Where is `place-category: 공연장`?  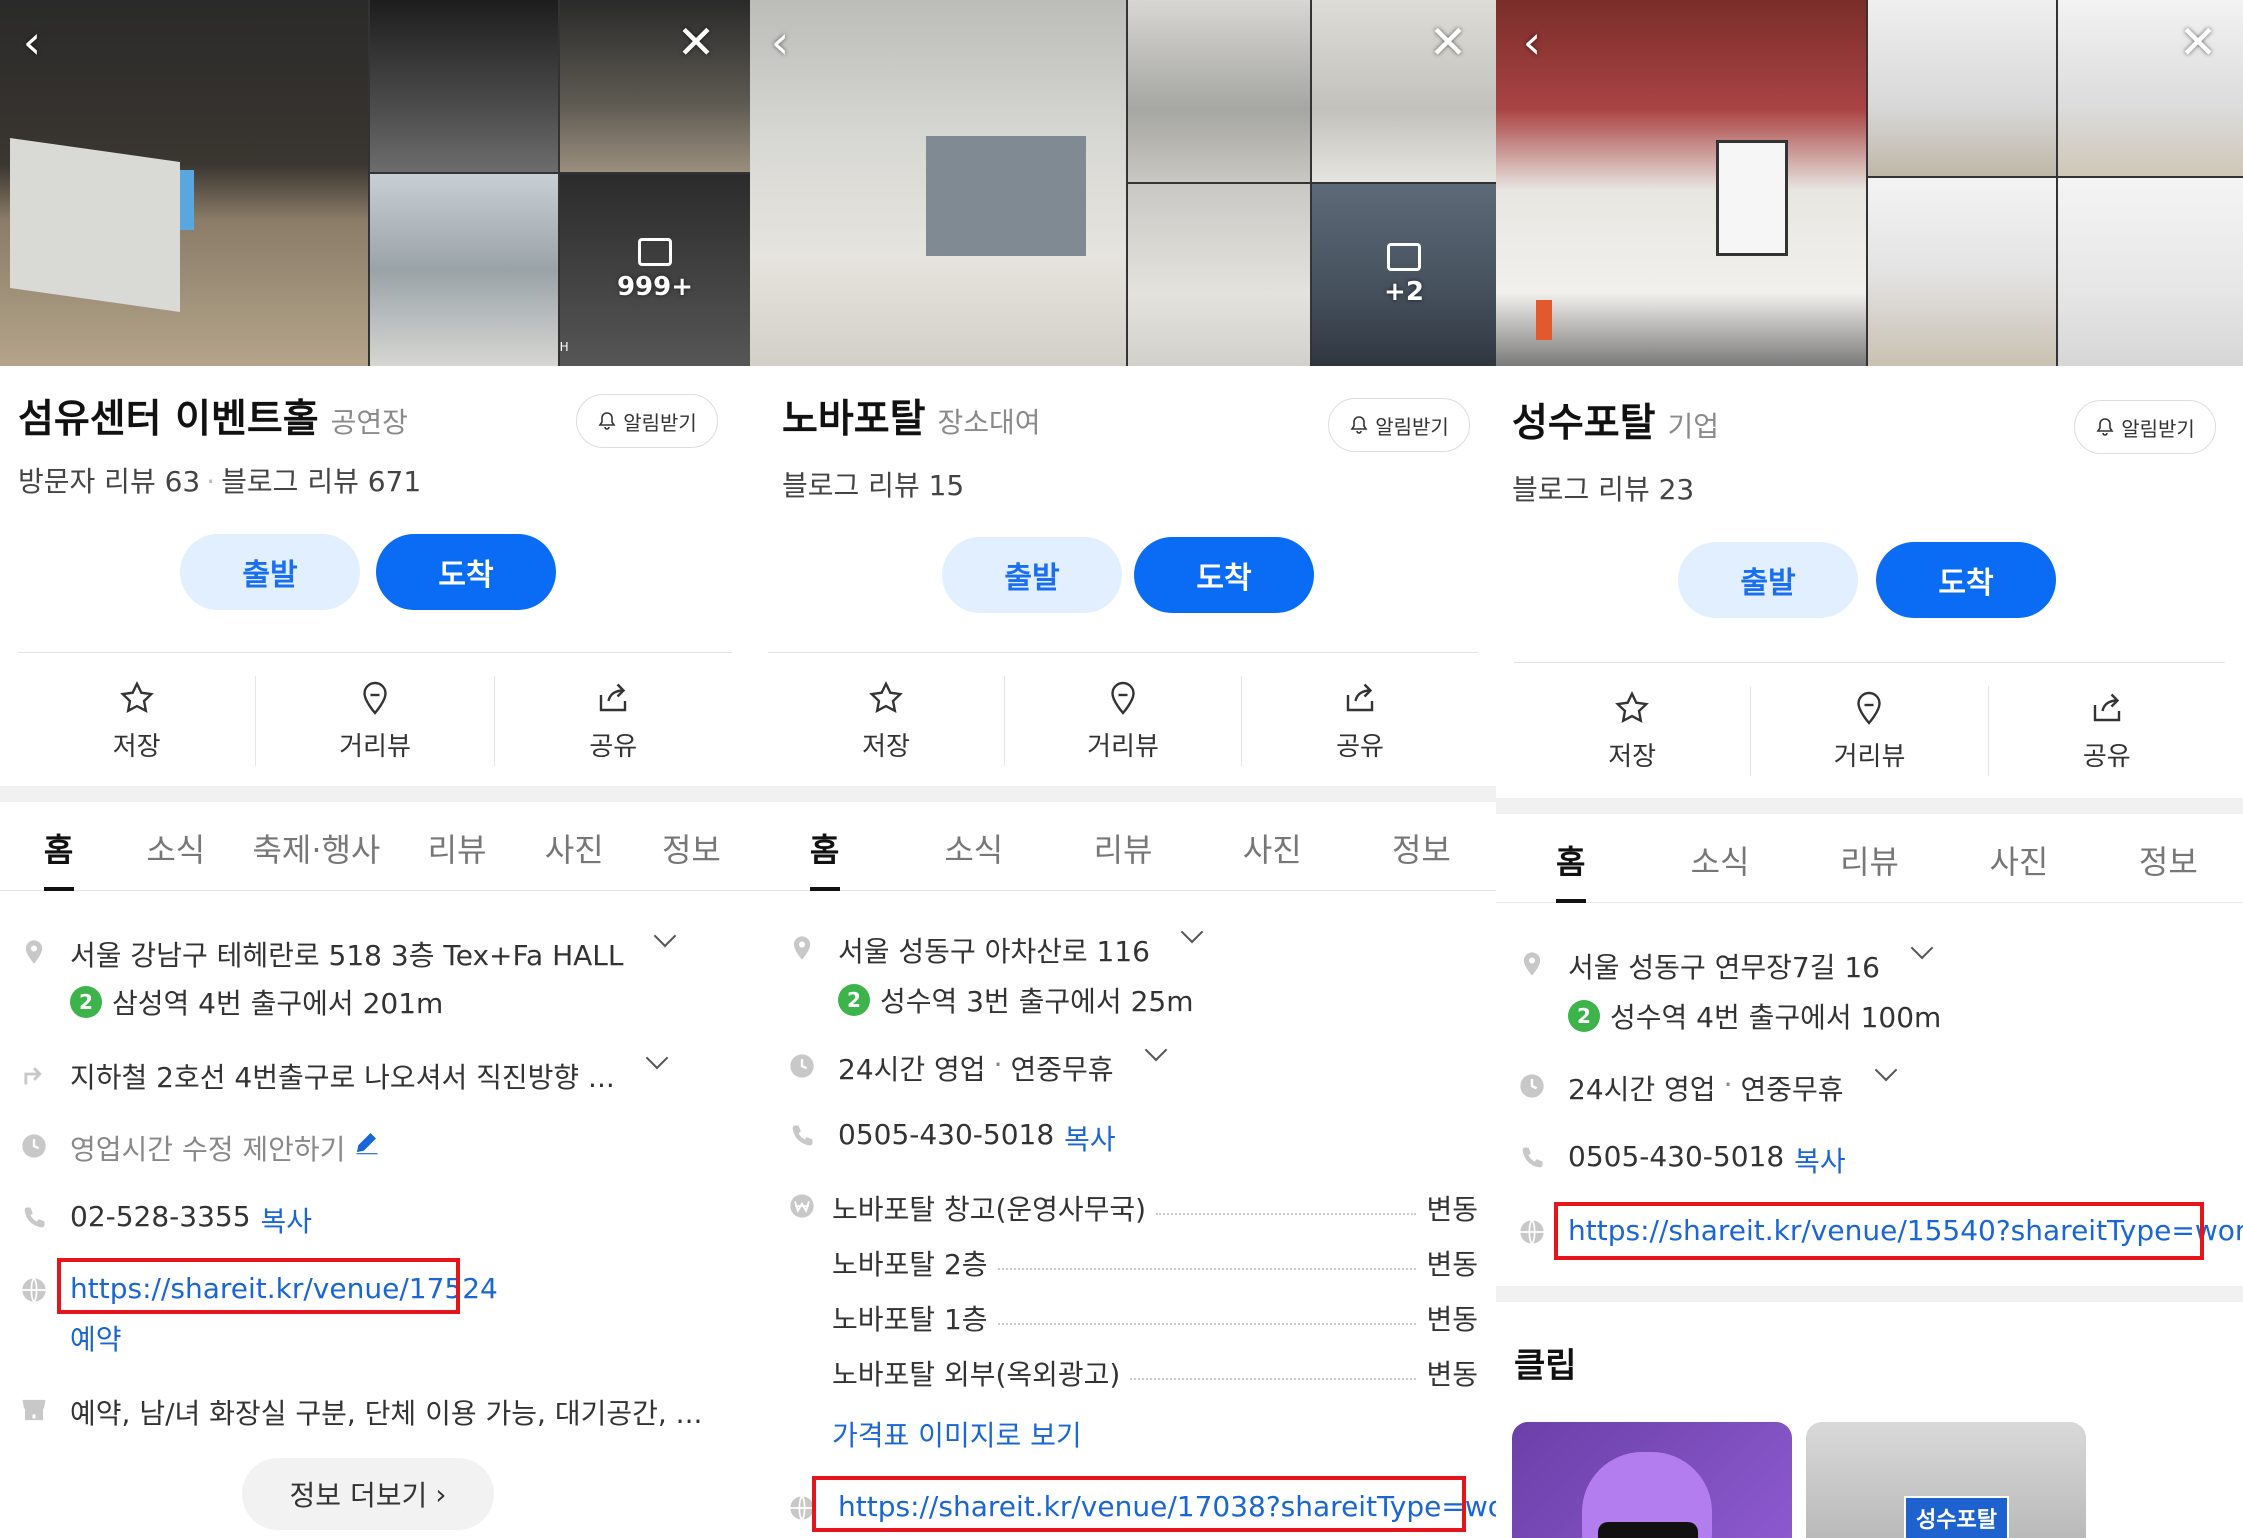 place-category: 공연장 is located at coordinates (369, 422).